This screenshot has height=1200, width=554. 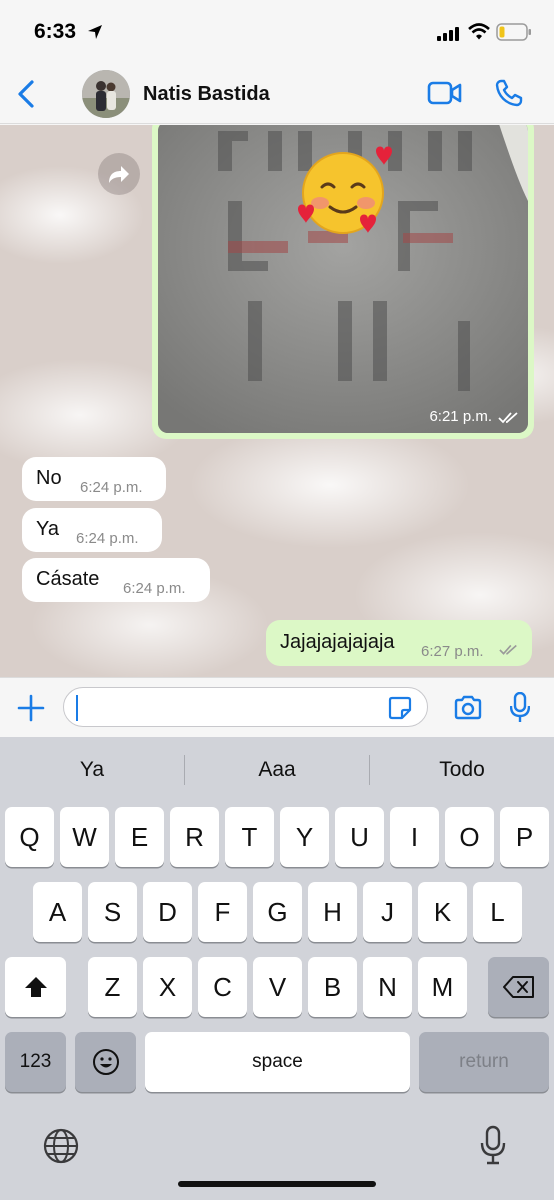 What do you see at coordinates (277, 94) in the screenshot?
I see `chat-header: Natis Bastida` at bounding box center [277, 94].